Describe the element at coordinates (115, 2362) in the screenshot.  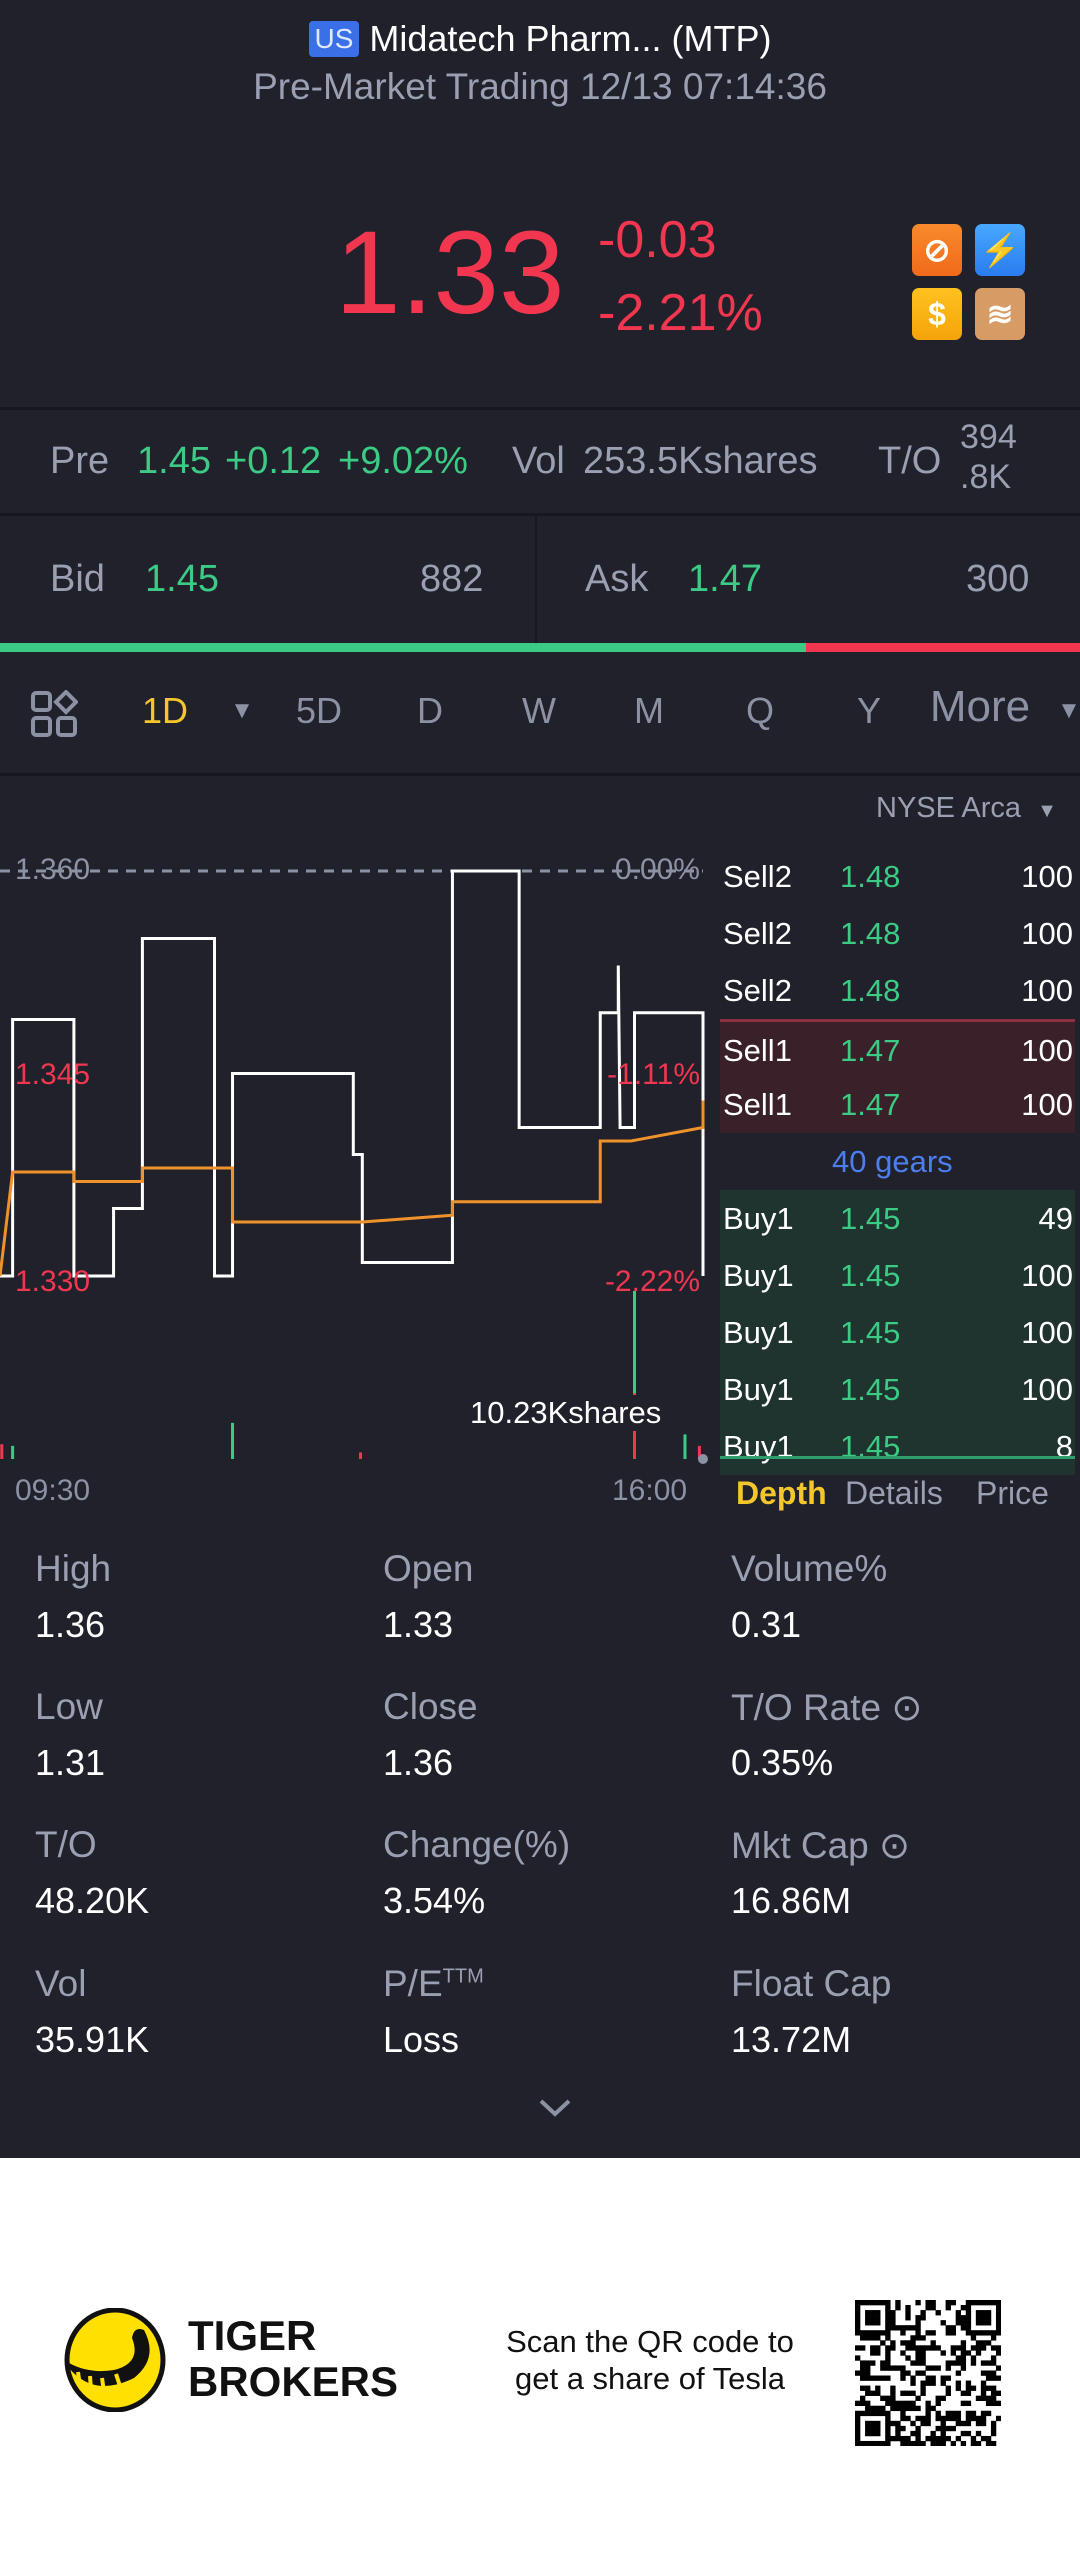
I see `tiger-logo` at that location.